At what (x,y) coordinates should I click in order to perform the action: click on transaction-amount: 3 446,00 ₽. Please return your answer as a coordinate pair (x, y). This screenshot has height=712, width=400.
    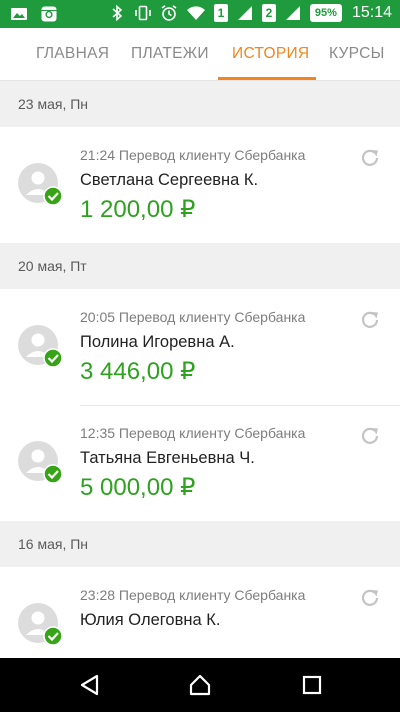
    Looking at the image, I should click on (138, 371).